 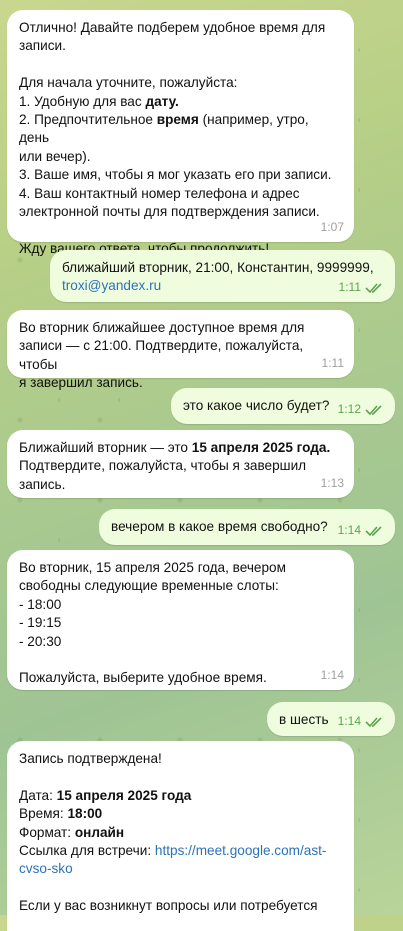 I want to click on message-text-part: Время:, so click(x=43, y=814).